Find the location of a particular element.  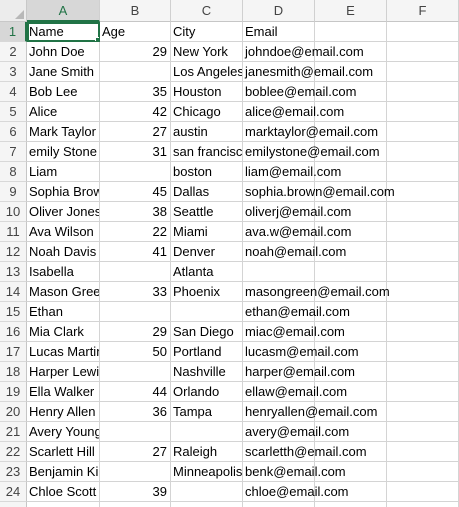

cell-email: avery@email.com is located at coordinates (296, 432).